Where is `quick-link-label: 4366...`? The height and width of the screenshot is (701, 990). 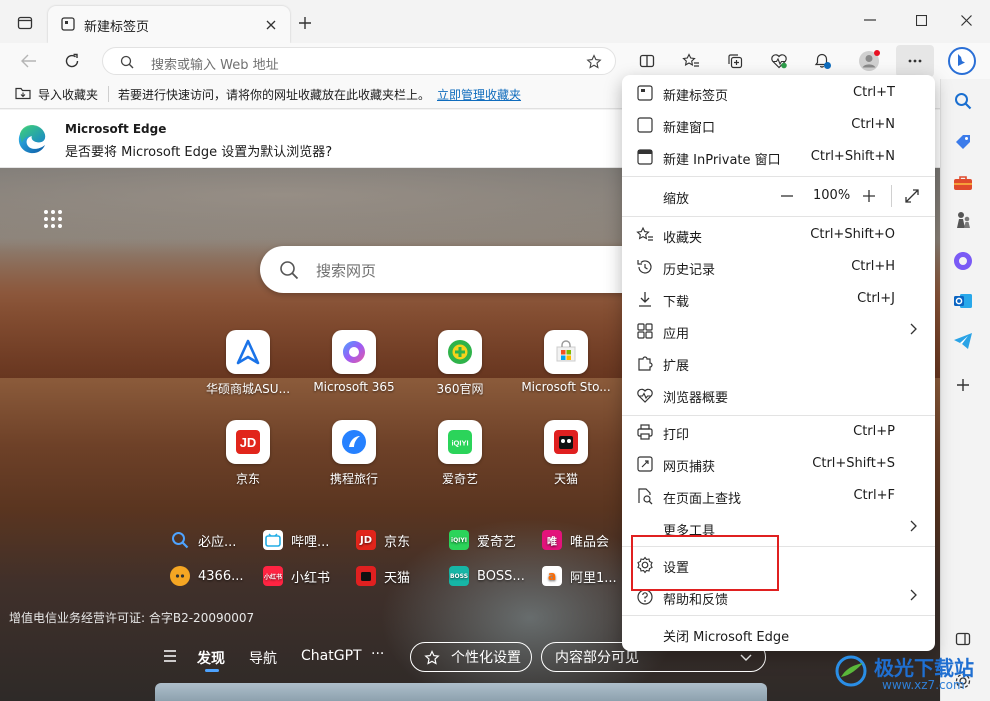 quick-link-label: 4366... is located at coordinates (221, 576).